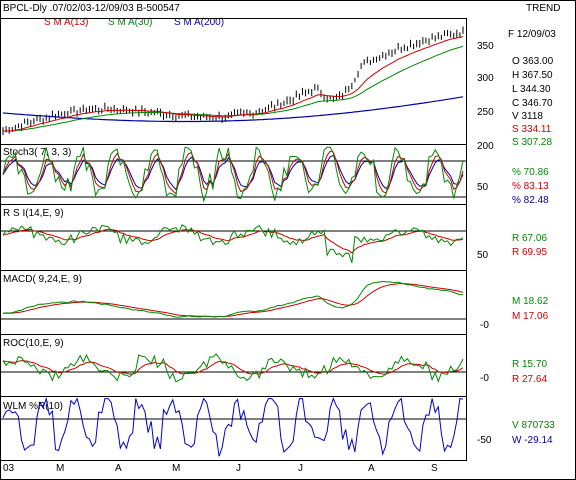 This screenshot has height=480, width=576. What do you see at coordinates (530, 186) in the screenshot?
I see `stoch-value-2: % 83.13` at bounding box center [530, 186].